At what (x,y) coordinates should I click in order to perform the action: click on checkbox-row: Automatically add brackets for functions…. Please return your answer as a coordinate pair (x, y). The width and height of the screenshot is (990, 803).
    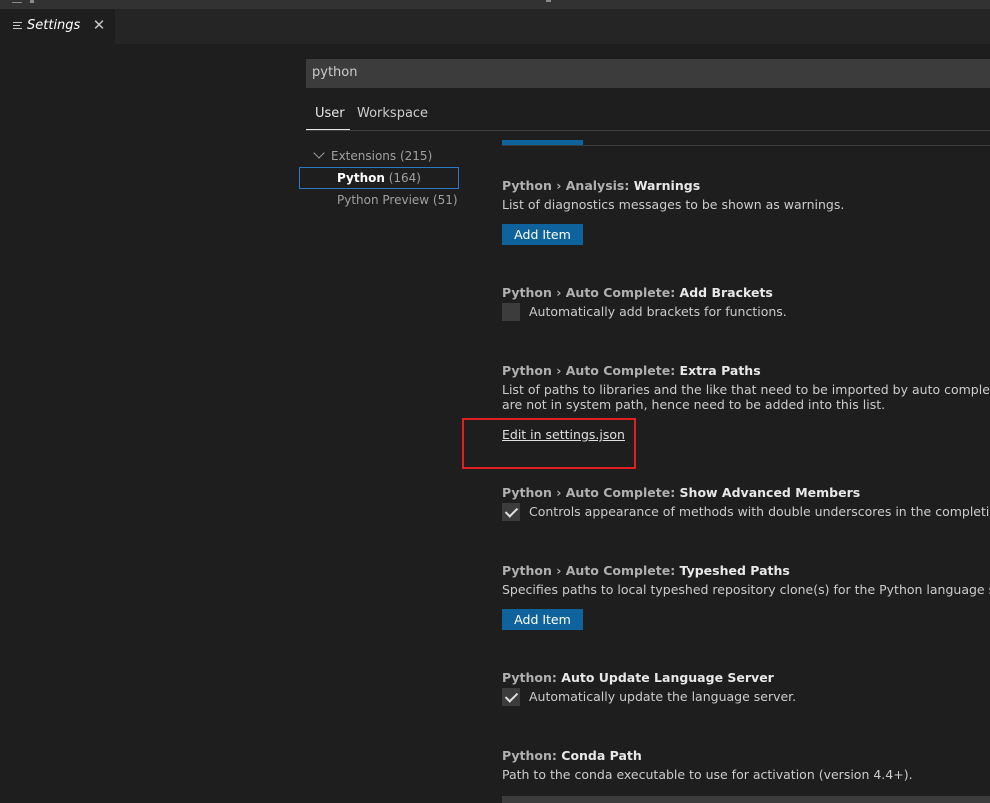
    Looking at the image, I should click on (746, 312).